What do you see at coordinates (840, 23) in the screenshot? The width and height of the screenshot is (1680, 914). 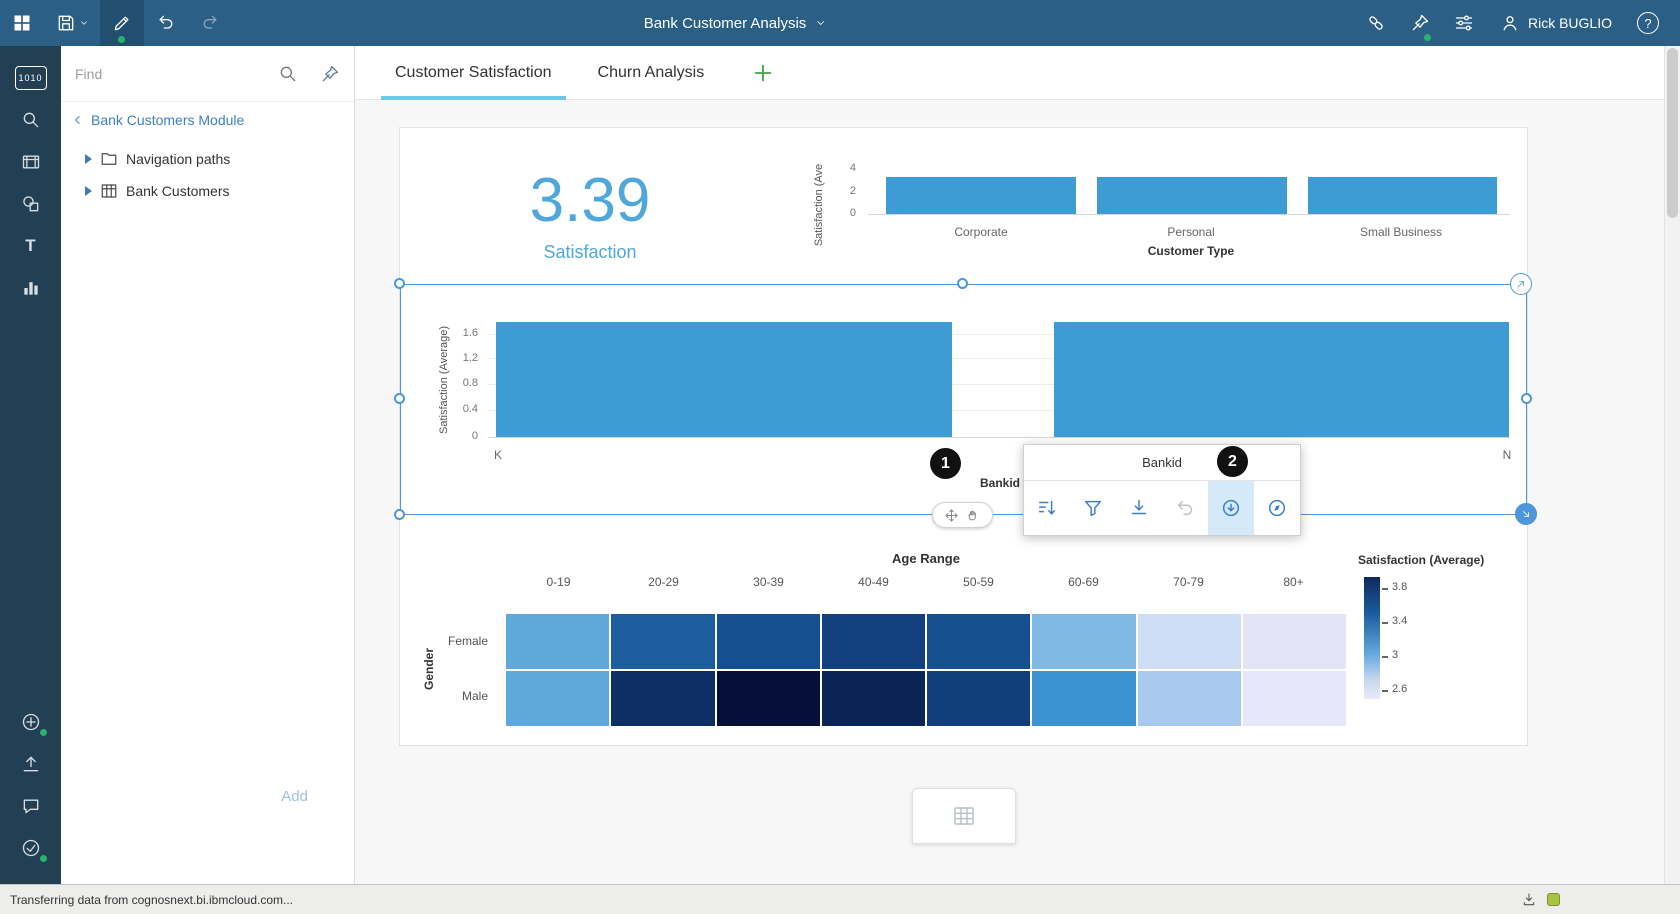 I see `app-topbar: Bank Customer Analysis Rick BUGLIO ?` at bounding box center [840, 23].